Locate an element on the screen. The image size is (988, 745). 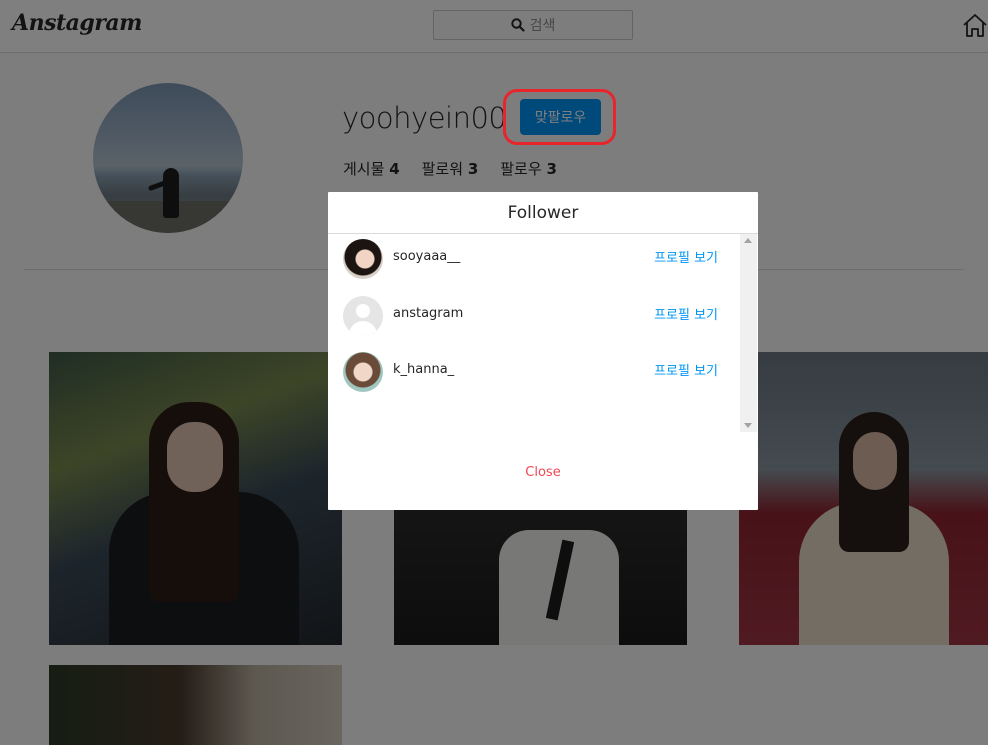
modal-title: Follower is located at coordinates (543, 213).